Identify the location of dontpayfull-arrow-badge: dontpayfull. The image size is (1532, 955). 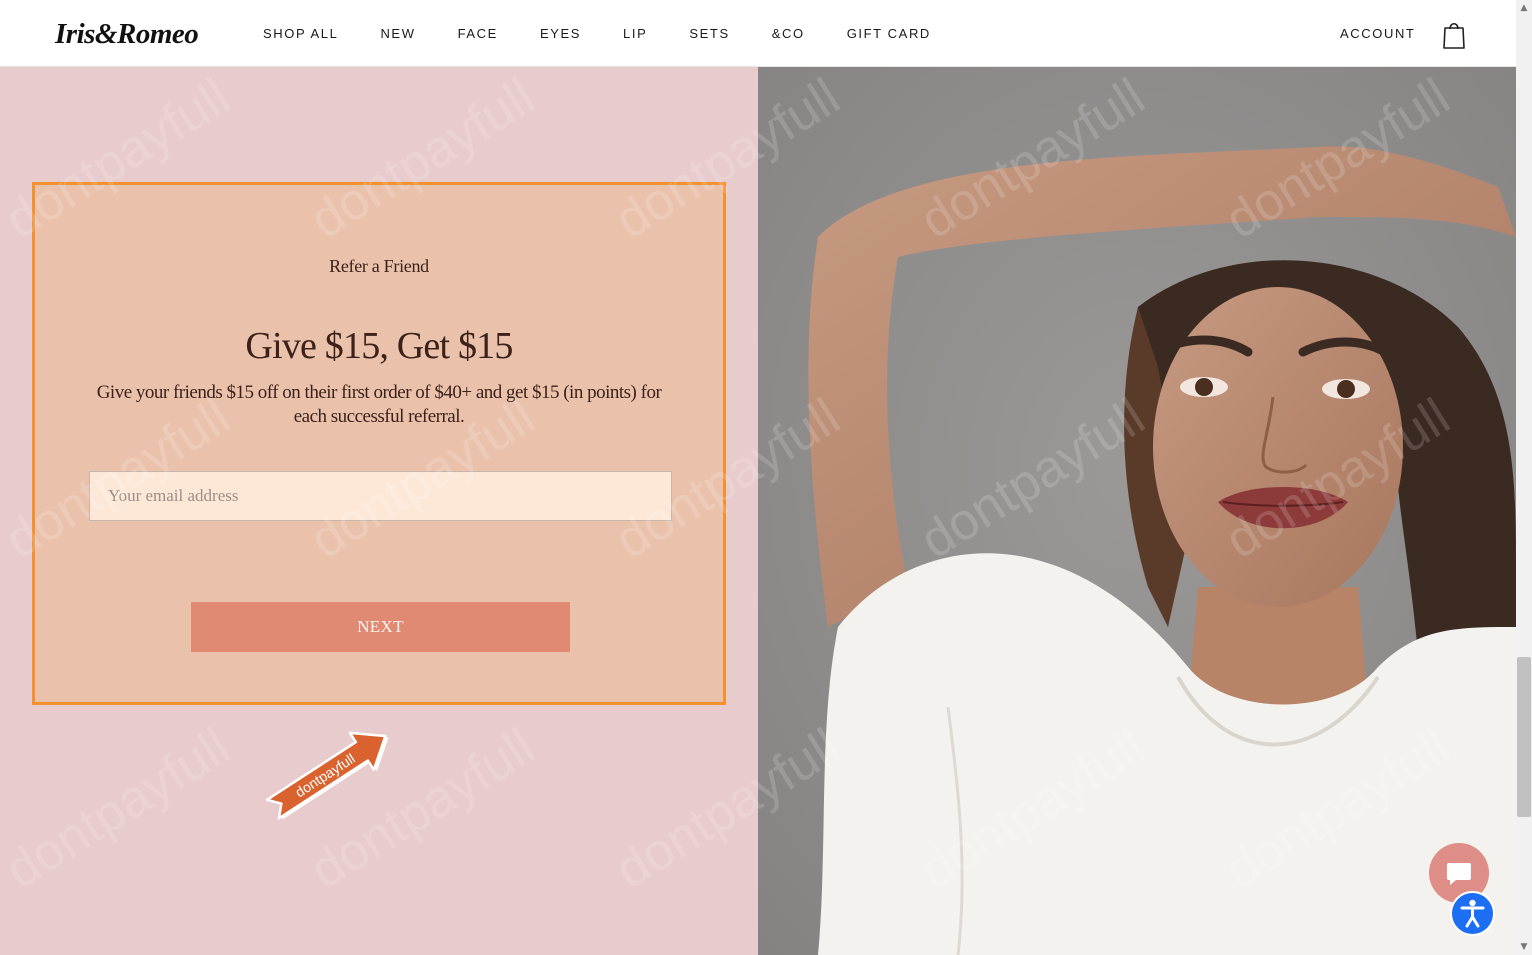
(327, 775).